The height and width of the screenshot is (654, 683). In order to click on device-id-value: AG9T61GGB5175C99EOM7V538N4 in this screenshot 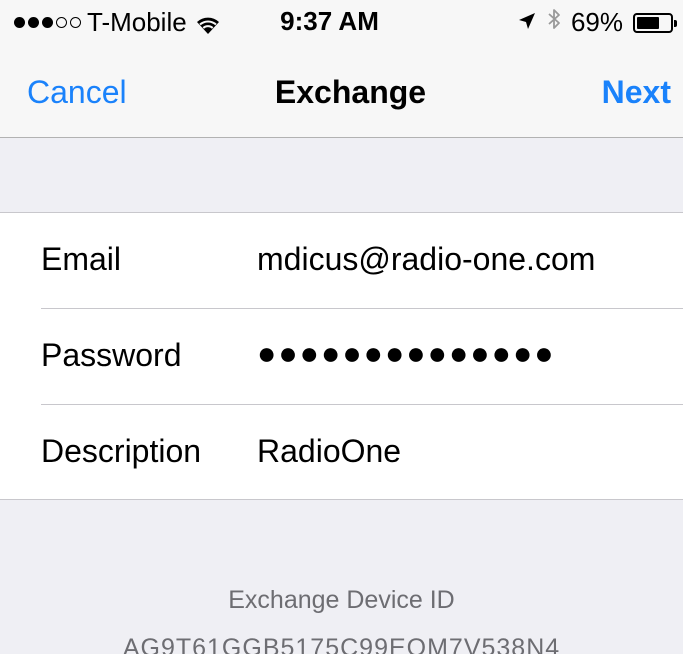, I will do `click(341, 644)`.